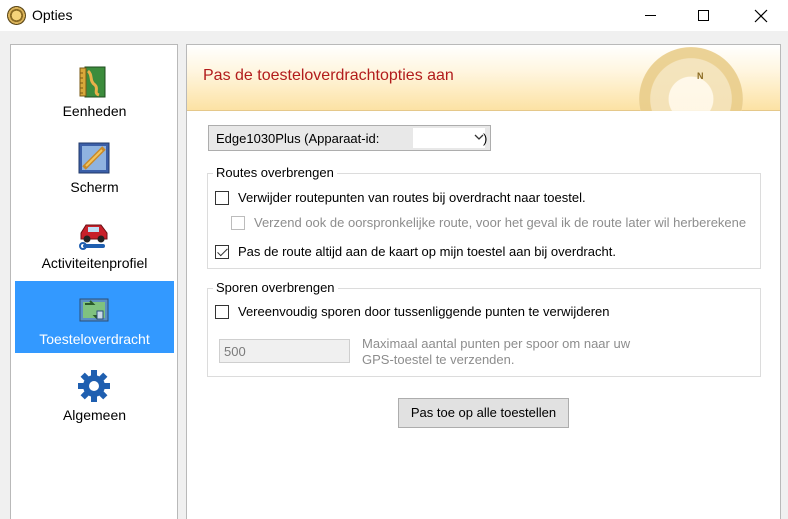  I want to click on compass-north-glyph: N, so click(700, 76).